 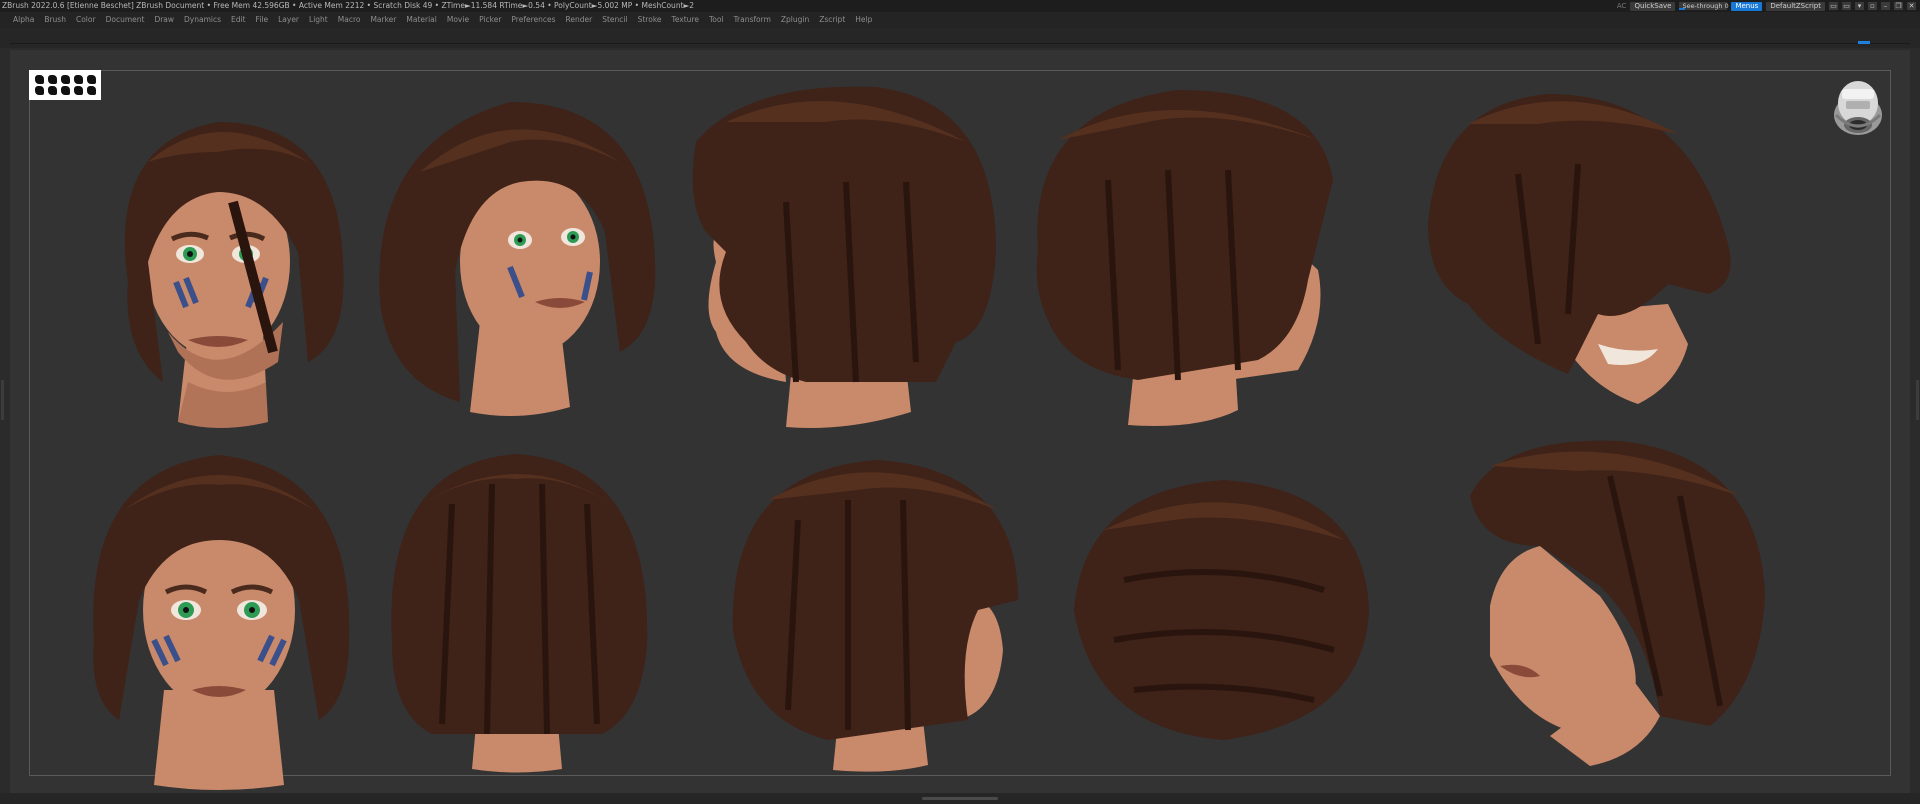 What do you see at coordinates (960, 798) in the screenshot?
I see `bottom-tray-handle` at bounding box center [960, 798].